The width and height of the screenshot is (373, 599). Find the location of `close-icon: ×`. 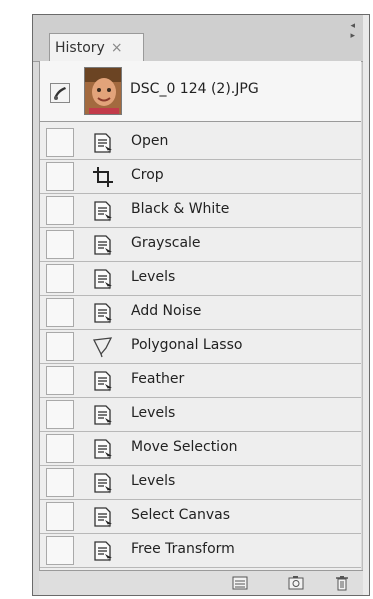

close-icon: × is located at coordinates (117, 48).